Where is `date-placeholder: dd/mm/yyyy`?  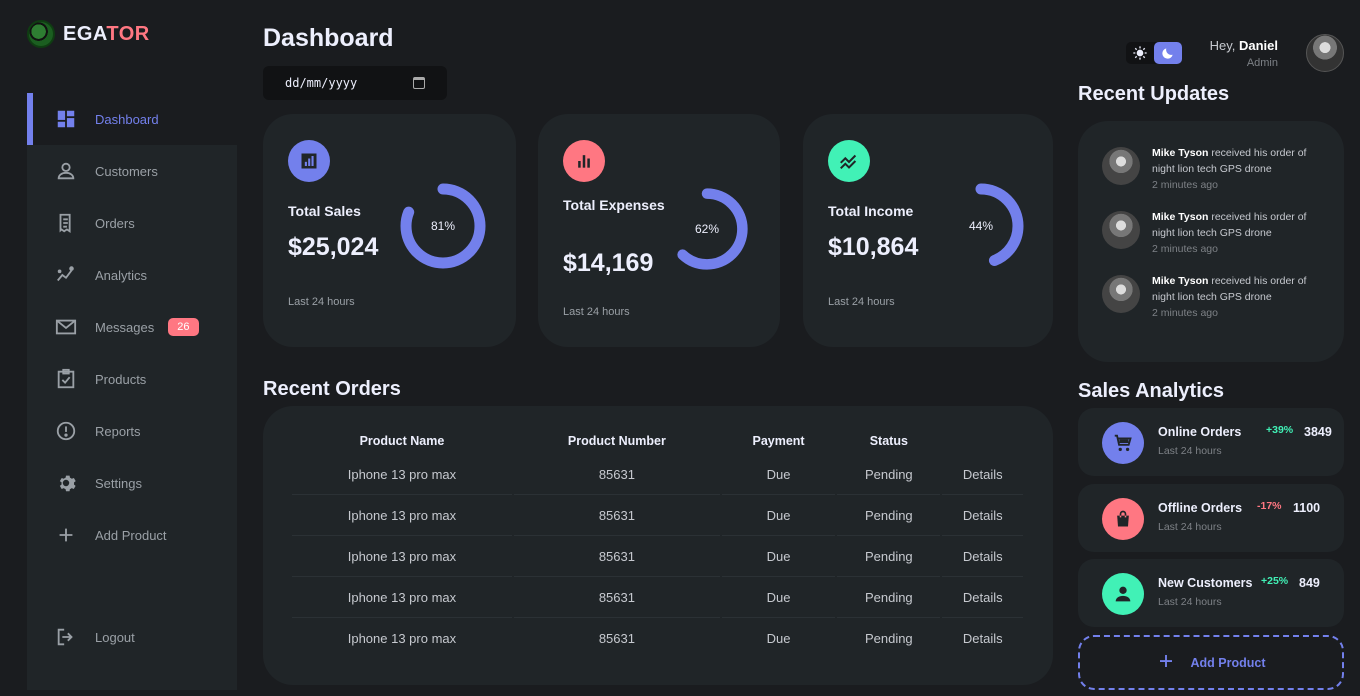
date-placeholder: dd/mm/yyyy is located at coordinates (321, 83).